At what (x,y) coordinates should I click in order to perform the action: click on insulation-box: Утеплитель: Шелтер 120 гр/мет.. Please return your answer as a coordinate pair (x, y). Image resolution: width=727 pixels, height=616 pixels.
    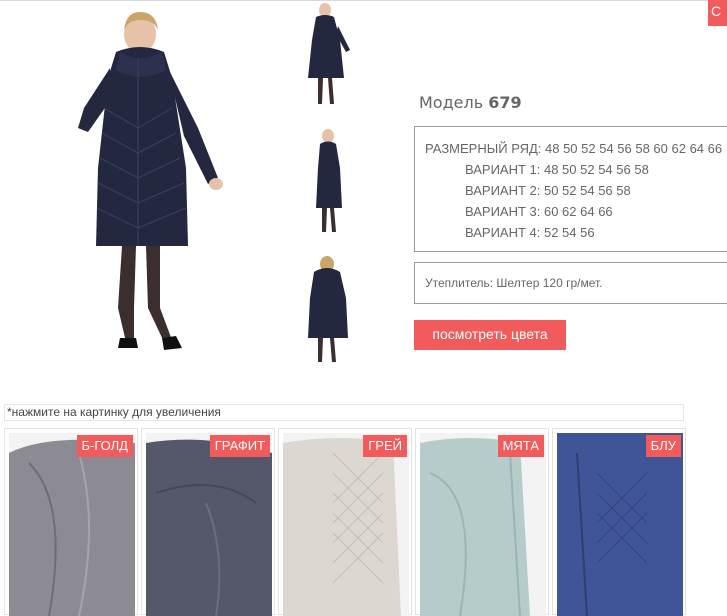
    Looking at the image, I should click on (570, 283).